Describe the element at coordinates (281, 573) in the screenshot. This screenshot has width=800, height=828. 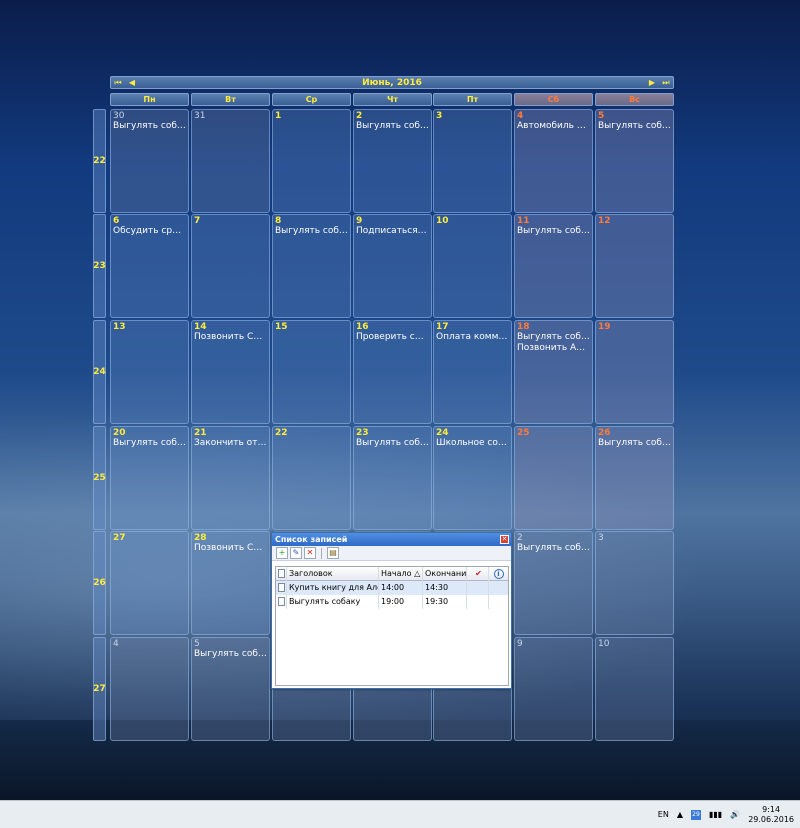
I see `doc-column-header` at that location.